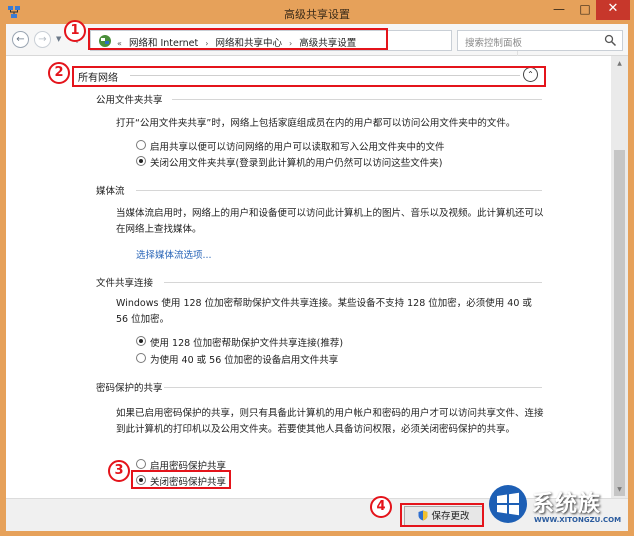 The image size is (634, 536). Describe the element at coordinates (610, 40) in the screenshot. I see `search-icon` at that location.